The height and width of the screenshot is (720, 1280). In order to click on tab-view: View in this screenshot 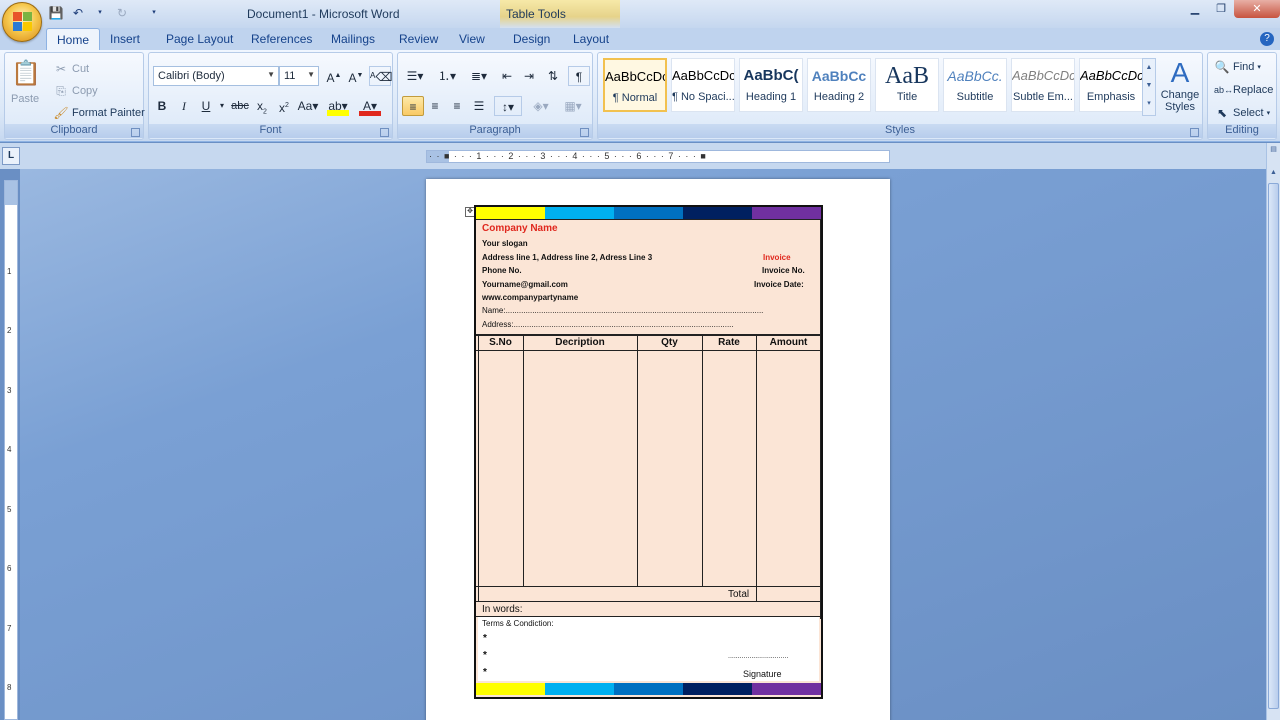, I will do `click(472, 39)`.